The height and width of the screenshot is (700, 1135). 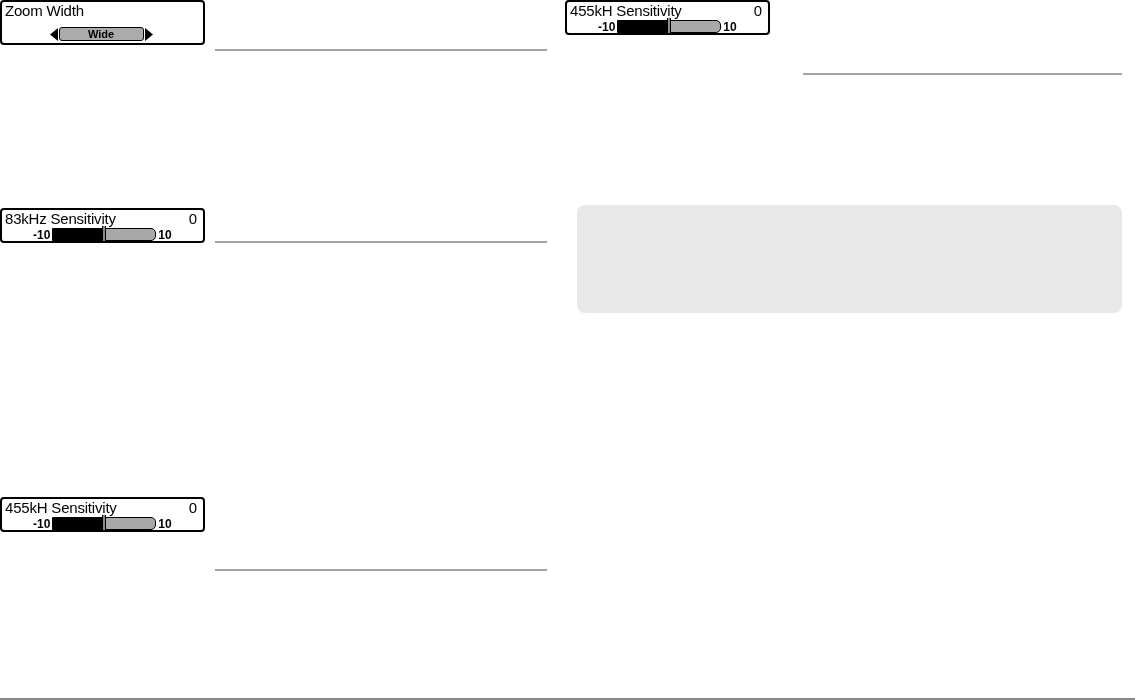 What do you see at coordinates (44, 11) in the screenshot?
I see `menu-title: Zoom Width` at bounding box center [44, 11].